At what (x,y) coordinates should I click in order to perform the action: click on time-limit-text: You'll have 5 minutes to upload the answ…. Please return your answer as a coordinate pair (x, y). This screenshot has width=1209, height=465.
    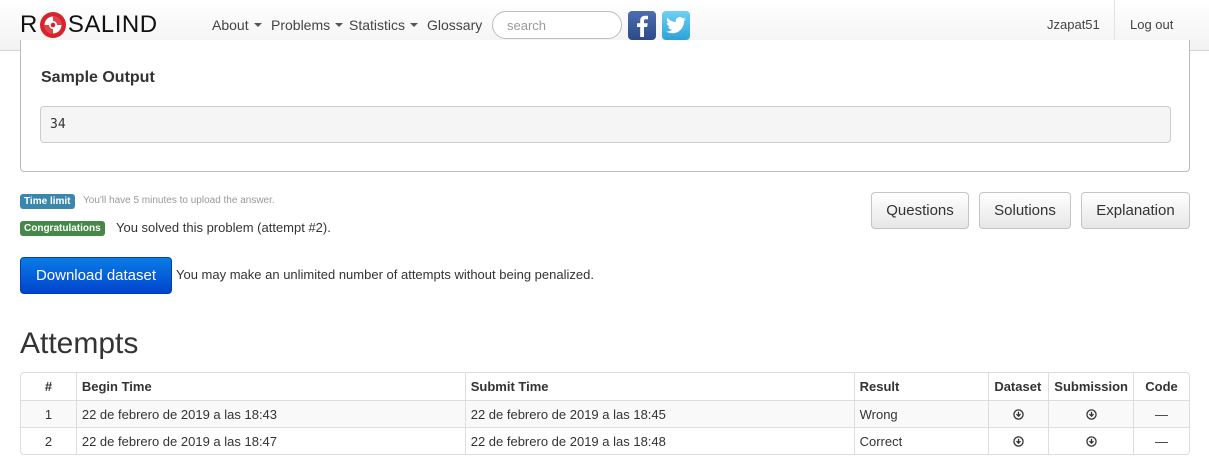
    Looking at the image, I should click on (179, 200).